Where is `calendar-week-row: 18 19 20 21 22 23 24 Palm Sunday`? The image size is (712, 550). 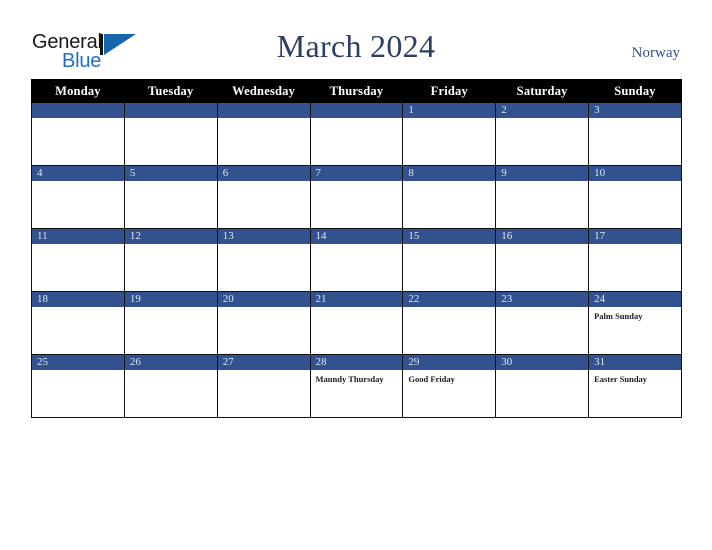
calendar-week-row: 18 19 20 21 22 23 24 Palm Sunday is located at coordinates (356, 323).